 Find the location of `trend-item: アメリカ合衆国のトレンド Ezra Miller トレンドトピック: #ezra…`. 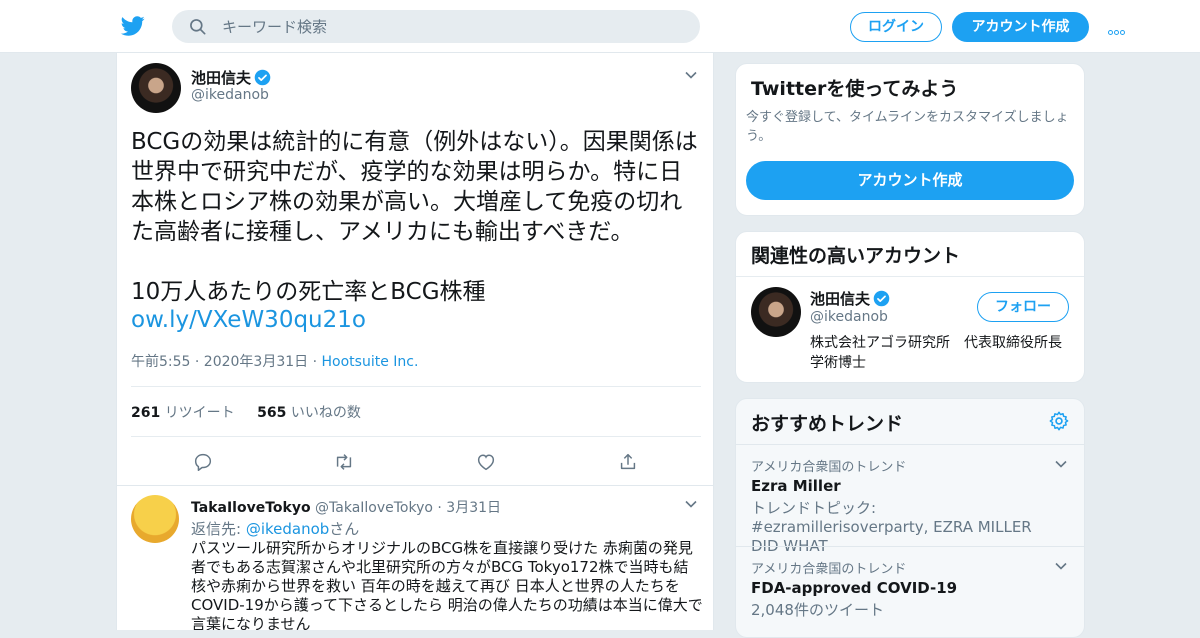

trend-item: アメリカ合衆国のトレンド Ezra Miller トレンドトピック: #ezra… is located at coordinates (910, 499).